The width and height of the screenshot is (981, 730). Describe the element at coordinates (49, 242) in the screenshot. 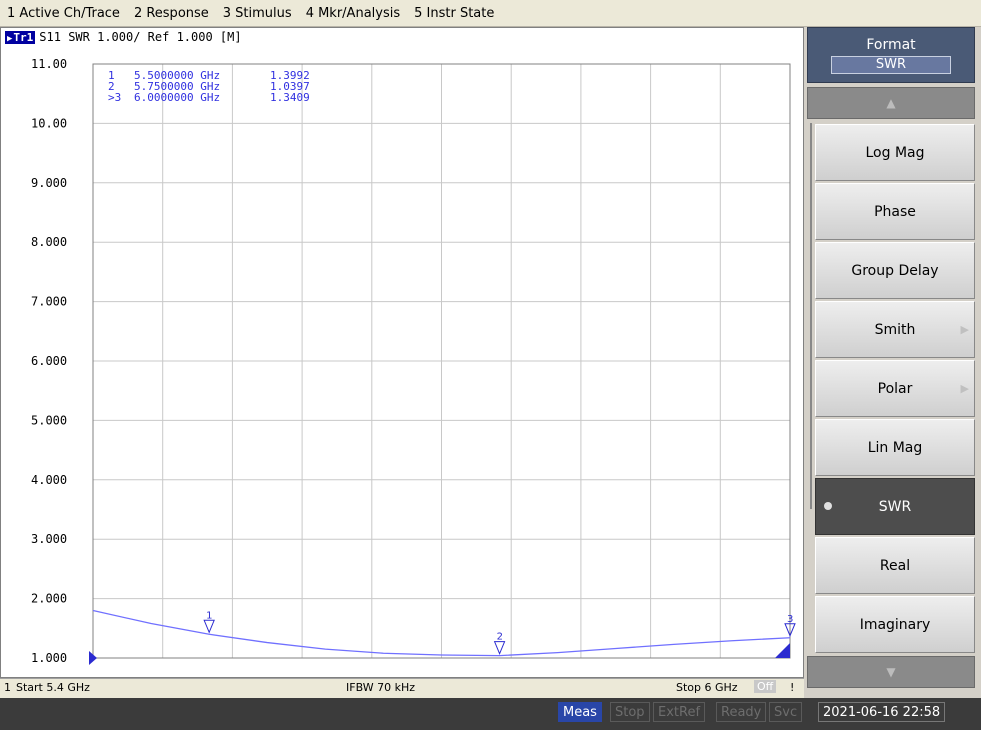

I see `y-tick-label: 8.000` at that location.